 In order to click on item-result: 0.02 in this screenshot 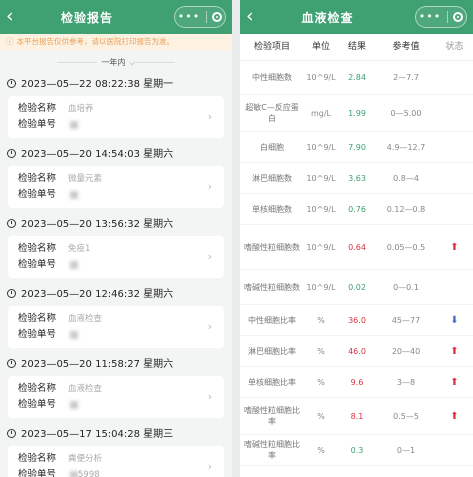, I will do `click(357, 287)`.